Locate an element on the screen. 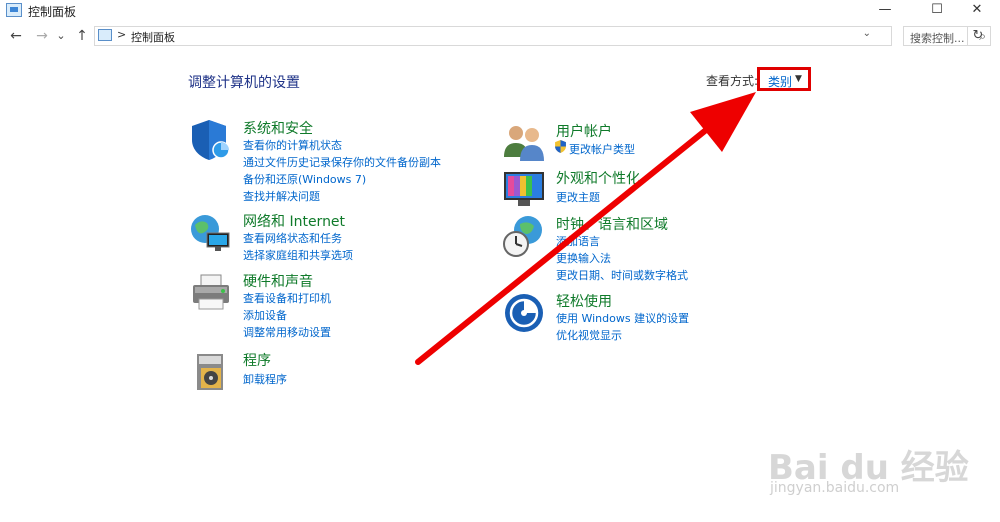  watermark-url: jingyan.baidu.com is located at coordinates (835, 488).